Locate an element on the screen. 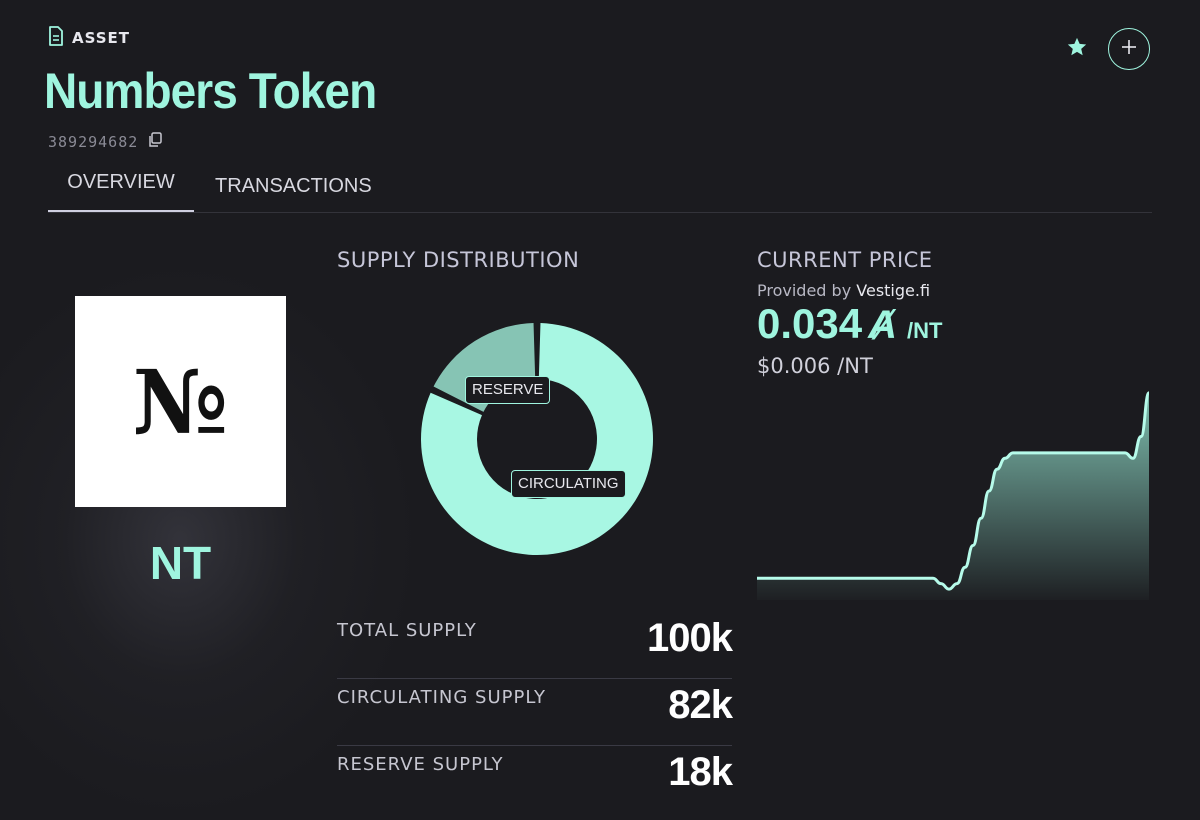 Image resolution: width=1200 pixels, height=820 pixels. donut-label-circulating: CIRCULATING is located at coordinates (568, 484).